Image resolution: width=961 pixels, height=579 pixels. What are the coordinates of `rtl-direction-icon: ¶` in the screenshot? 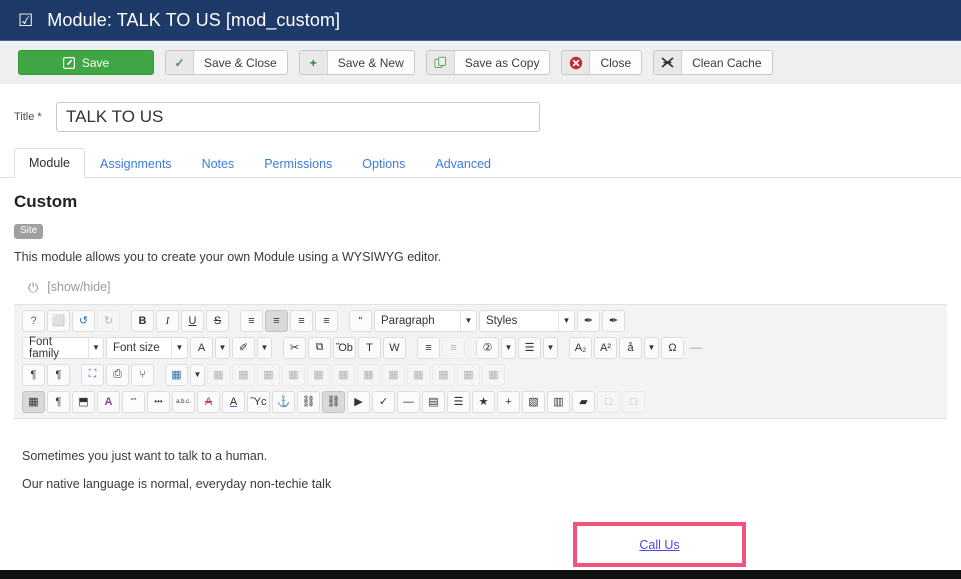 It's located at (58, 374).